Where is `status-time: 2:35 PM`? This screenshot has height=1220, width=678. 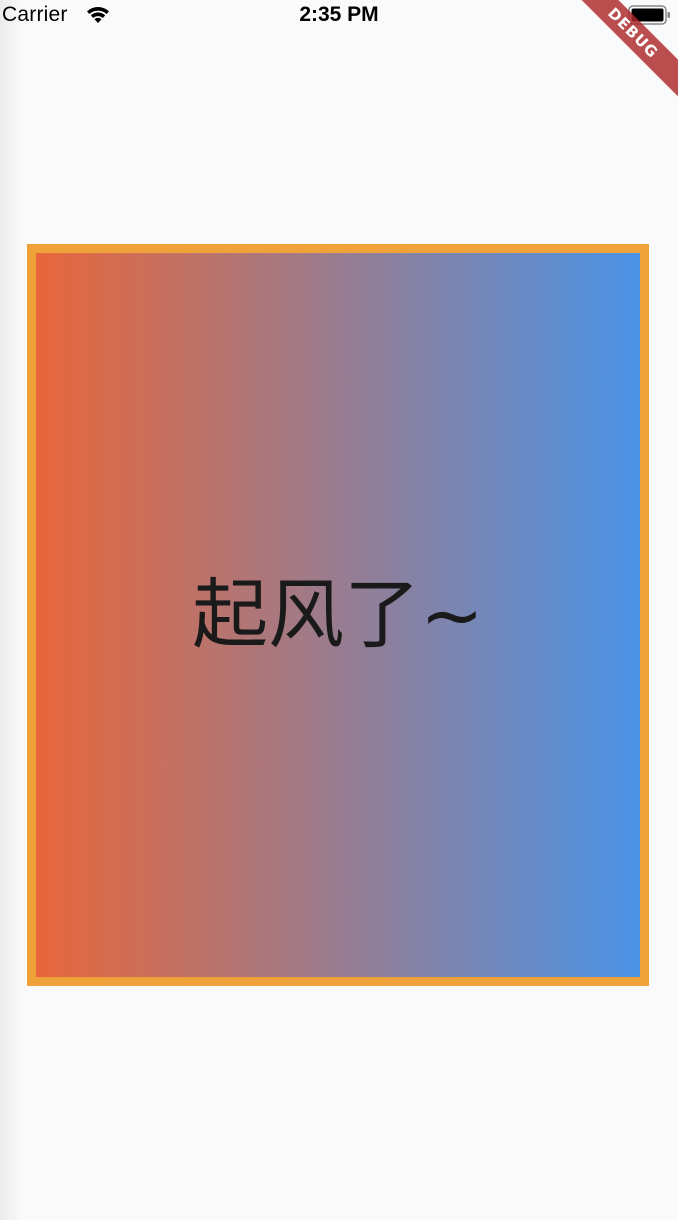
status-time: 2:35 PM is located at coordinates (339, 14).